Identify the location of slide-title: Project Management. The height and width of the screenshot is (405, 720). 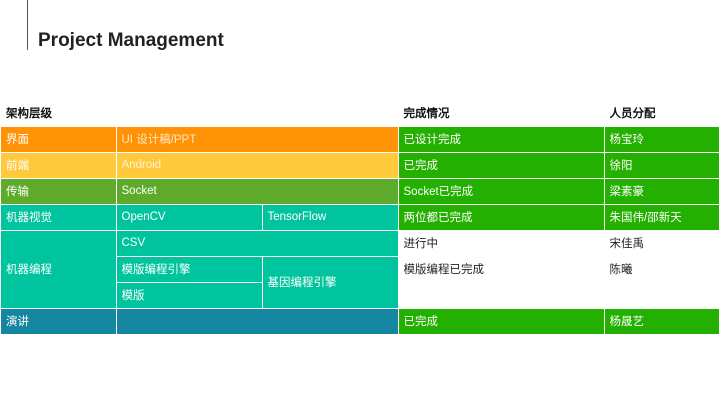
(131, 40).